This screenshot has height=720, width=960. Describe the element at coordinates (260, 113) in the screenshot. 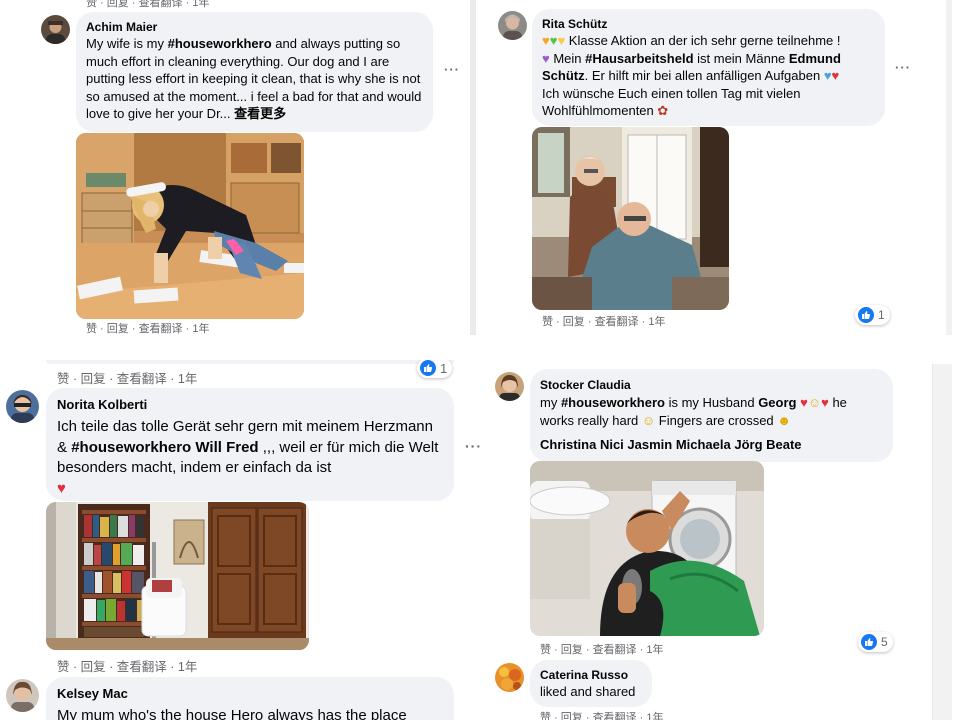

I see `see-more-link: 查看更多` at that location.